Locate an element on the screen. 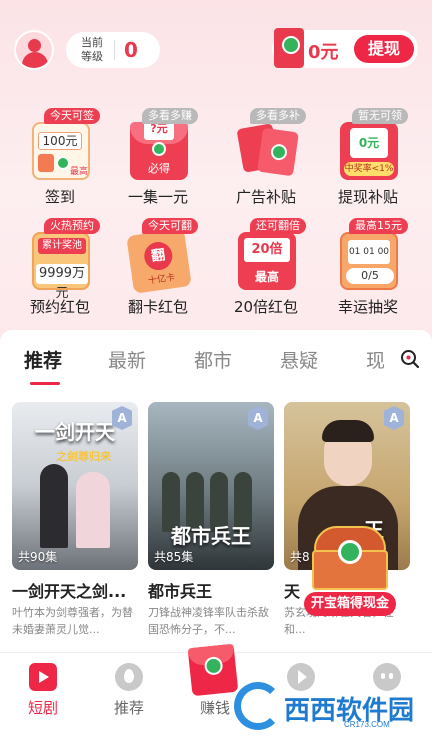 This screenshot has height=736, width=432. tab-urban: 都市 is located at coordinates (213, 359).